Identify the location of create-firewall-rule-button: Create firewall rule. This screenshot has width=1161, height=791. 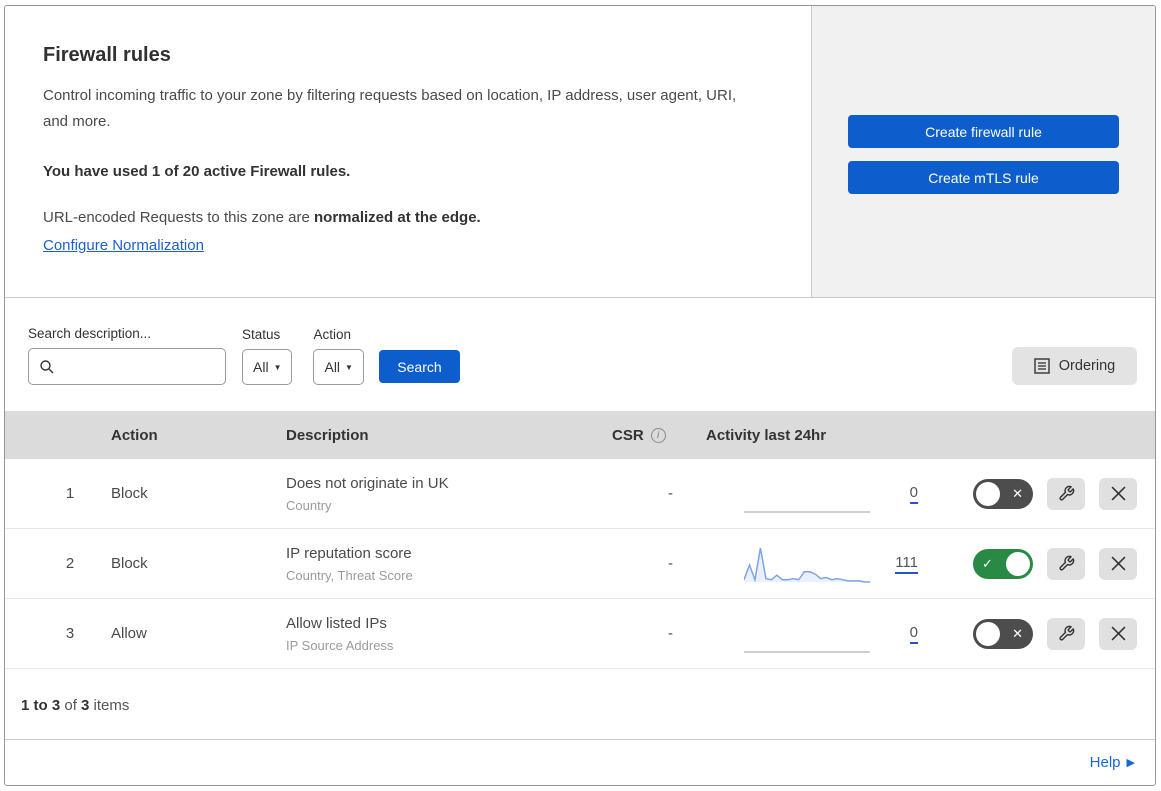
(983, 131).